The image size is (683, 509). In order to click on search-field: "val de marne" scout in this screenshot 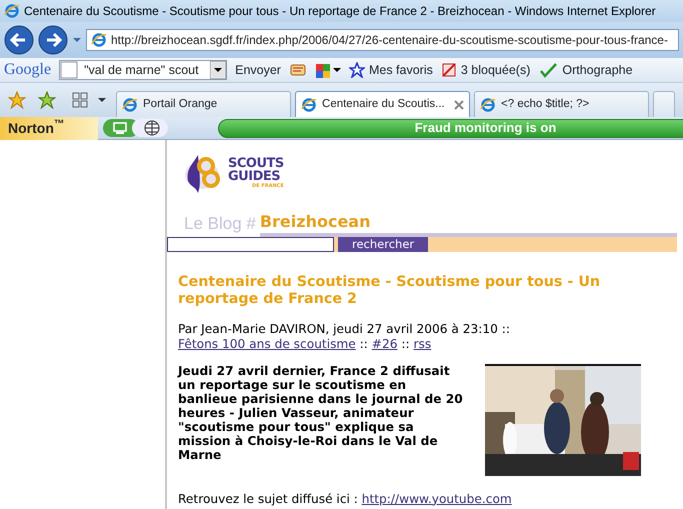, I will do `click(143, 70)`.